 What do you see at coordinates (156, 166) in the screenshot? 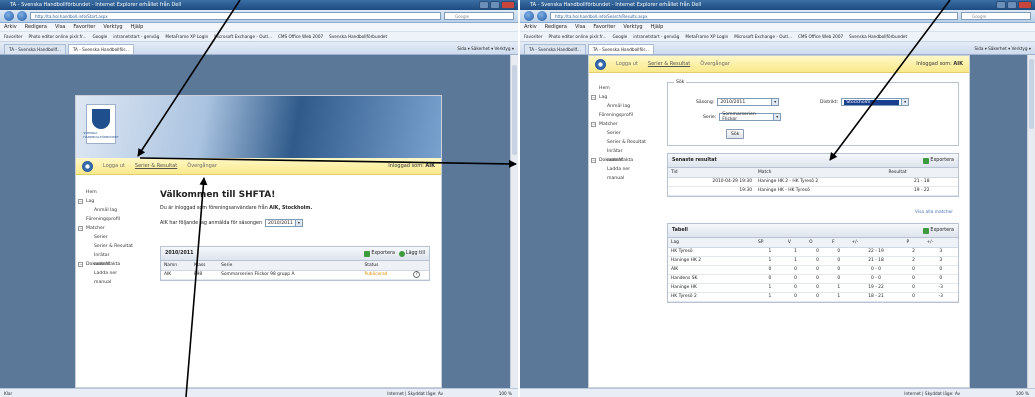
I see `series-results-link: Serier & Resultat` at bounding box center [156, 166].